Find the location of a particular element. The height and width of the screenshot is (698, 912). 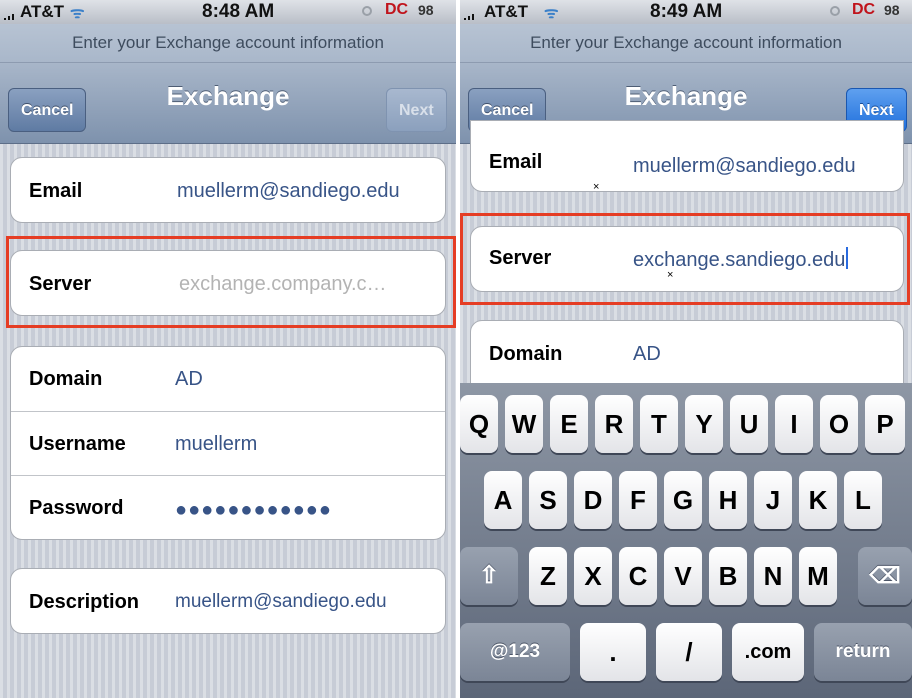

description-card: Description muellerm@sandiego.edu is located at coordinates (228, 601).